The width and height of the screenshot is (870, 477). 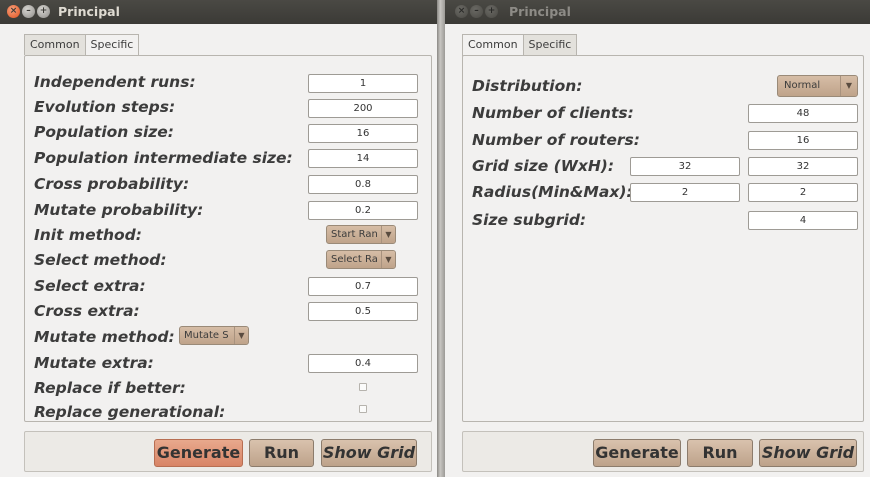 What do you see at coordinates (802, 85) in the screenshot?
I see `distribution-value: Normal` at bounding box center [802, 85].